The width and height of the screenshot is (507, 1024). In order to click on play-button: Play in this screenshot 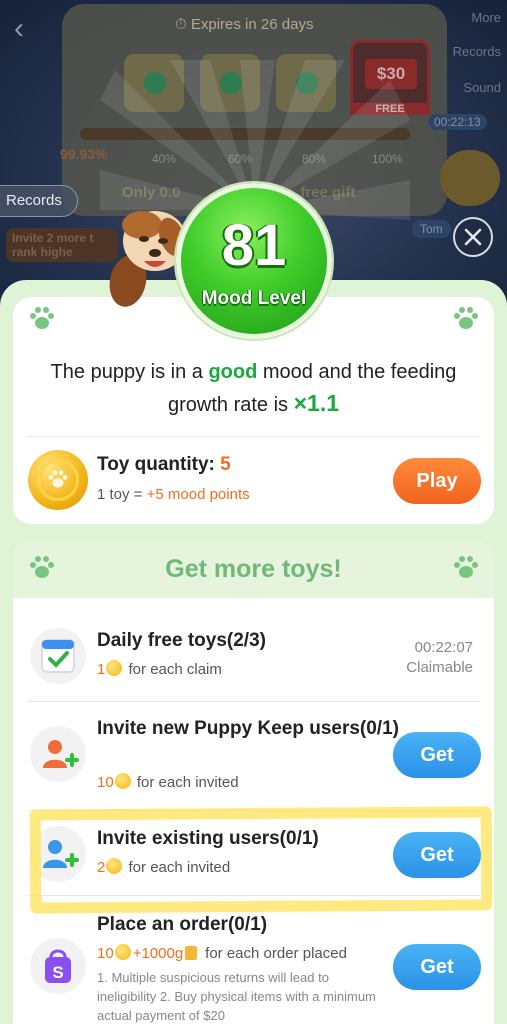, I will do `click(437, 481)`.